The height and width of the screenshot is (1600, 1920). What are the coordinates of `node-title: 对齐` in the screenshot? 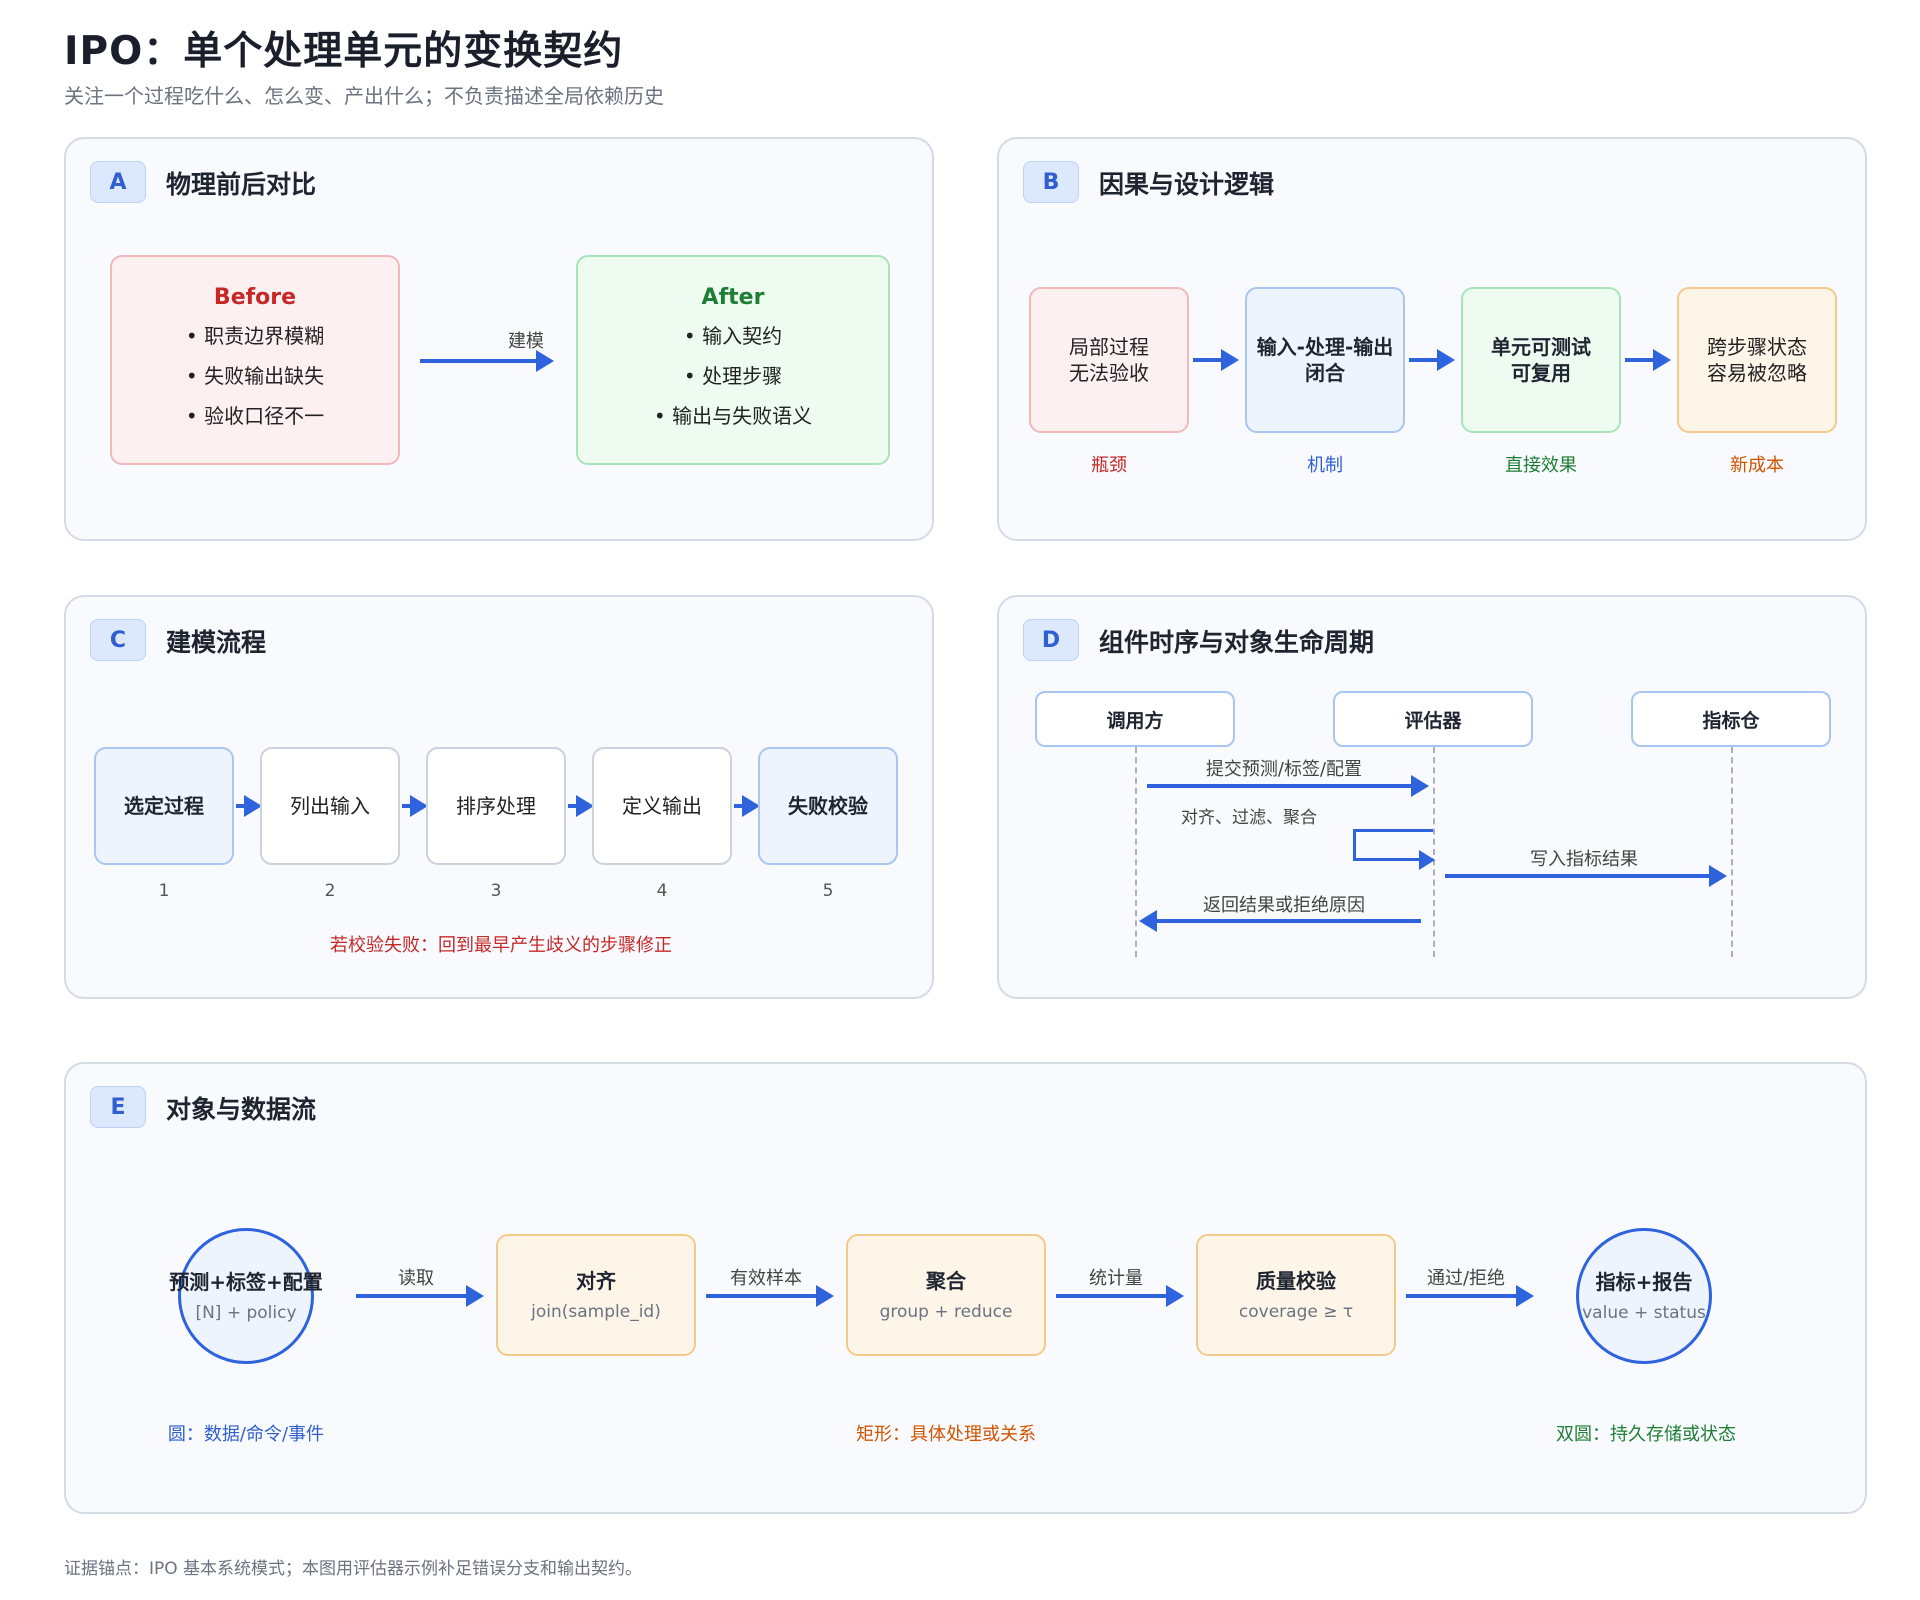 It's located at (596, 1281).